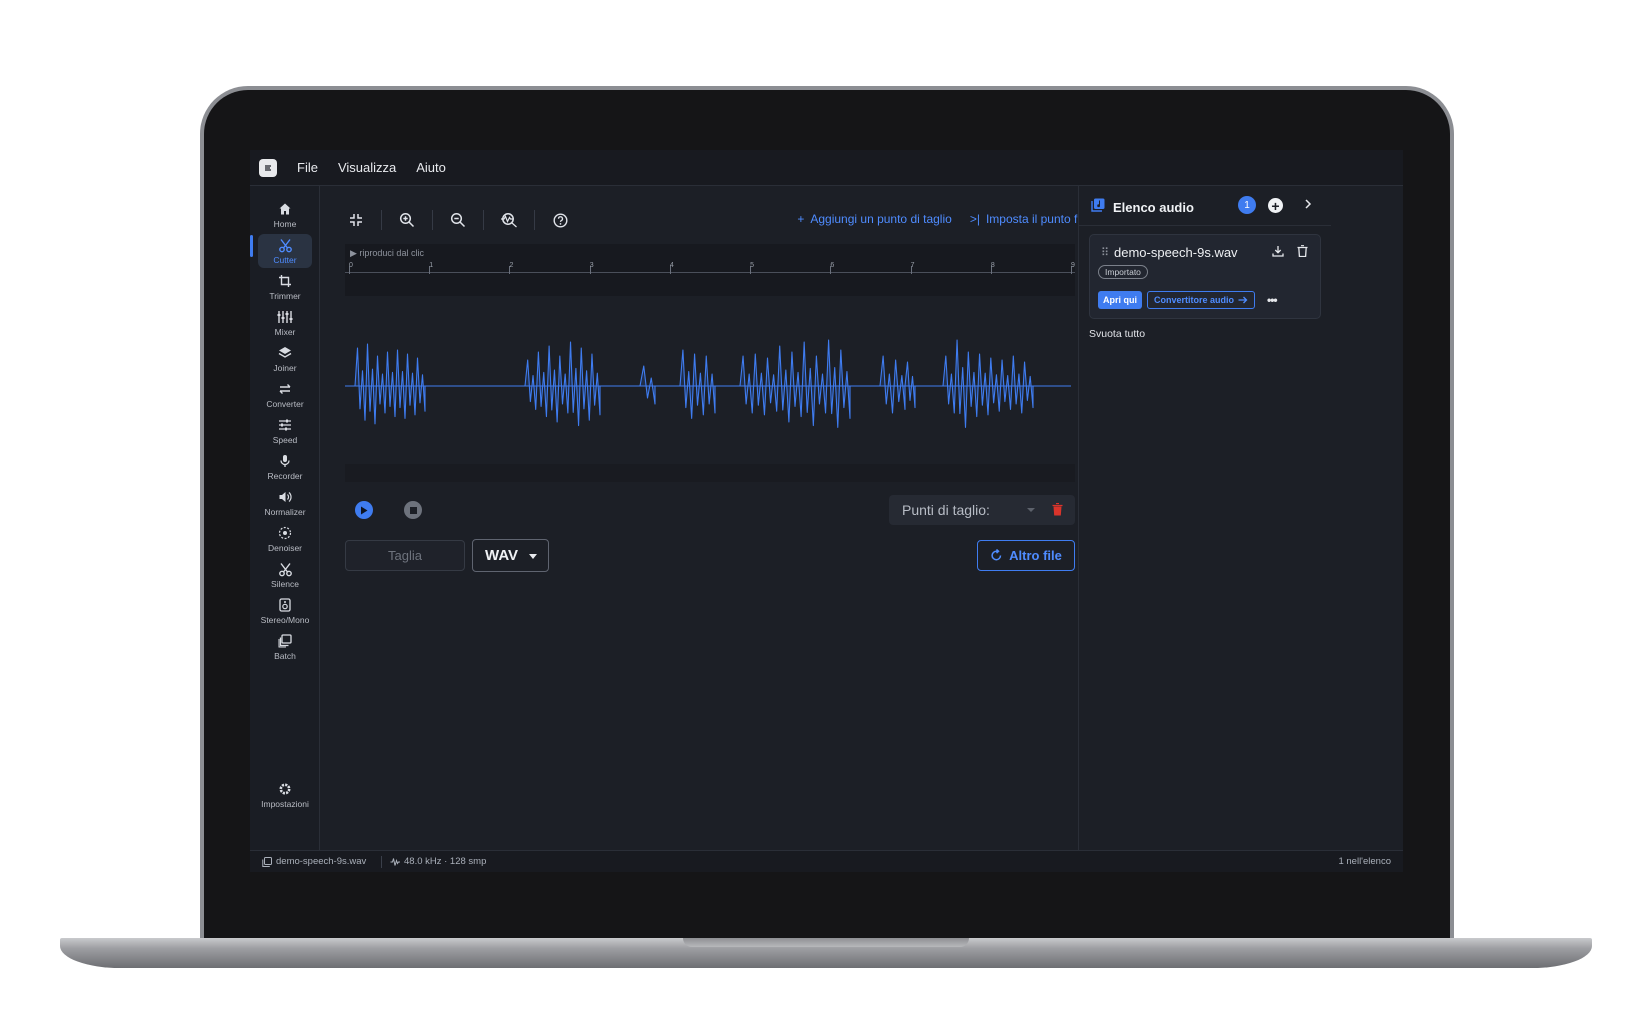  I want to click on status-file-name: demo-speech-9s.wav, so click(321, 861).